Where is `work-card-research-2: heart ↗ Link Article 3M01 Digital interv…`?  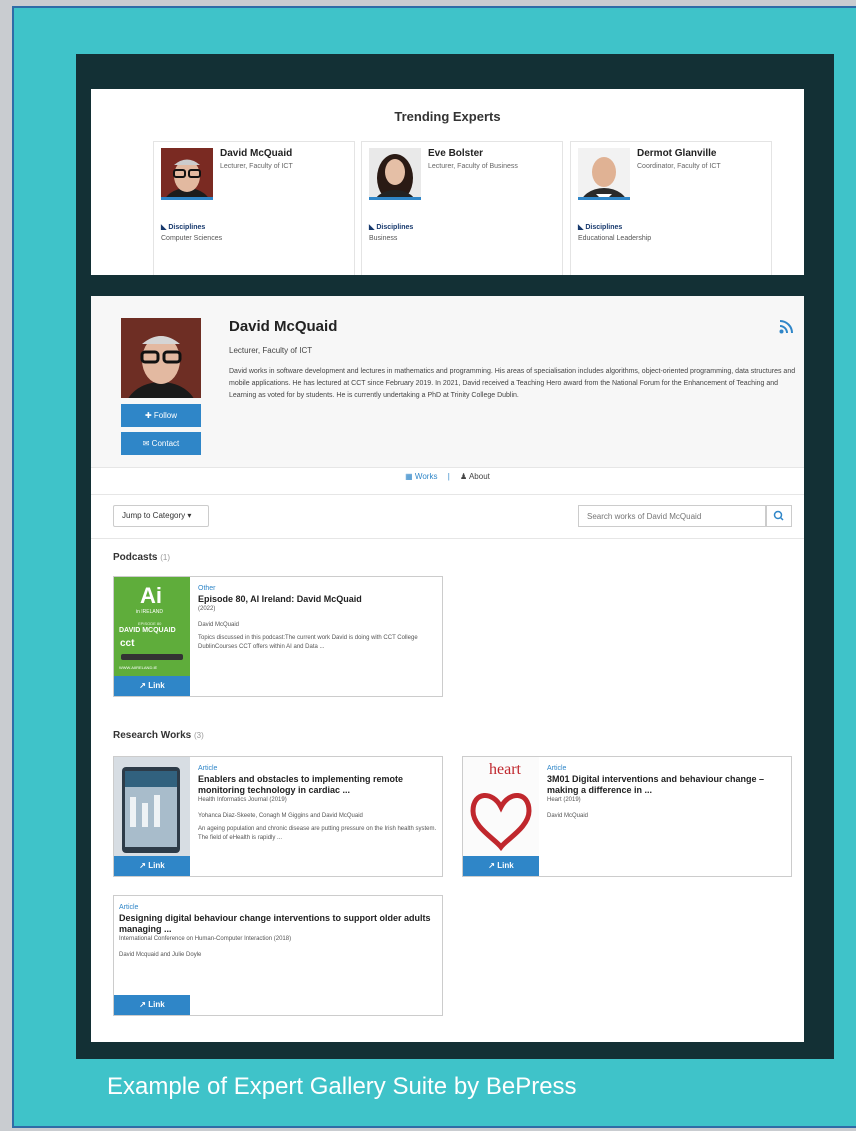
work-card-research-2: heart ↗ Link Article 3M01 Digital interv… is located at coordinates (627, 816).